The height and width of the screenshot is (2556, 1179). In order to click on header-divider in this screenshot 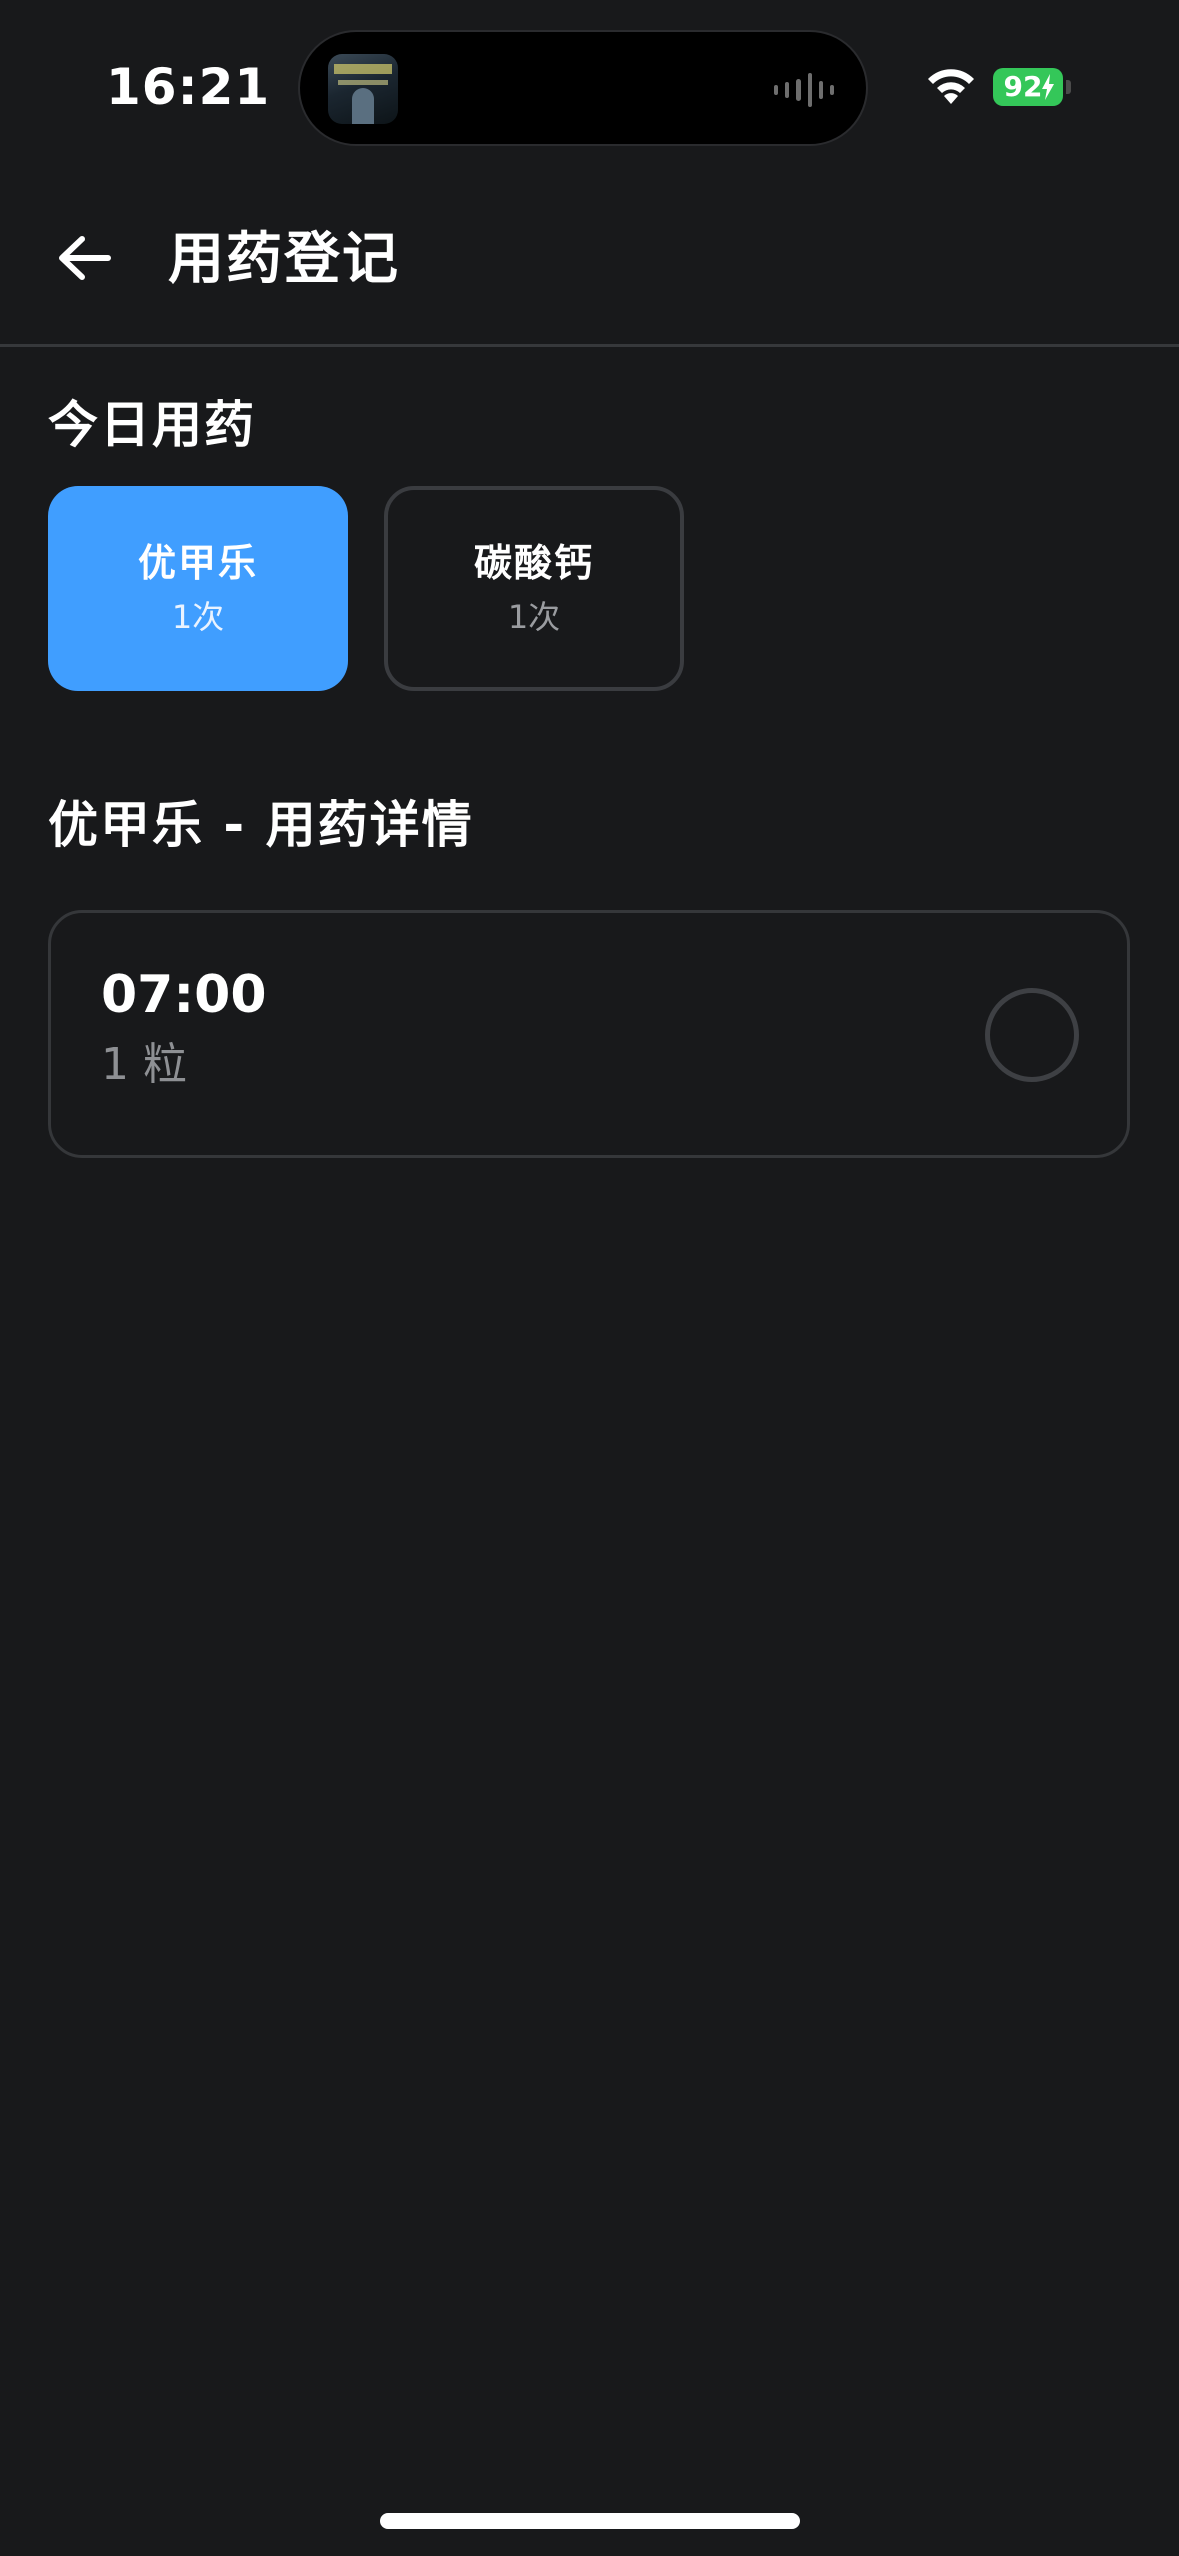, I will do `click(589, 345)`.